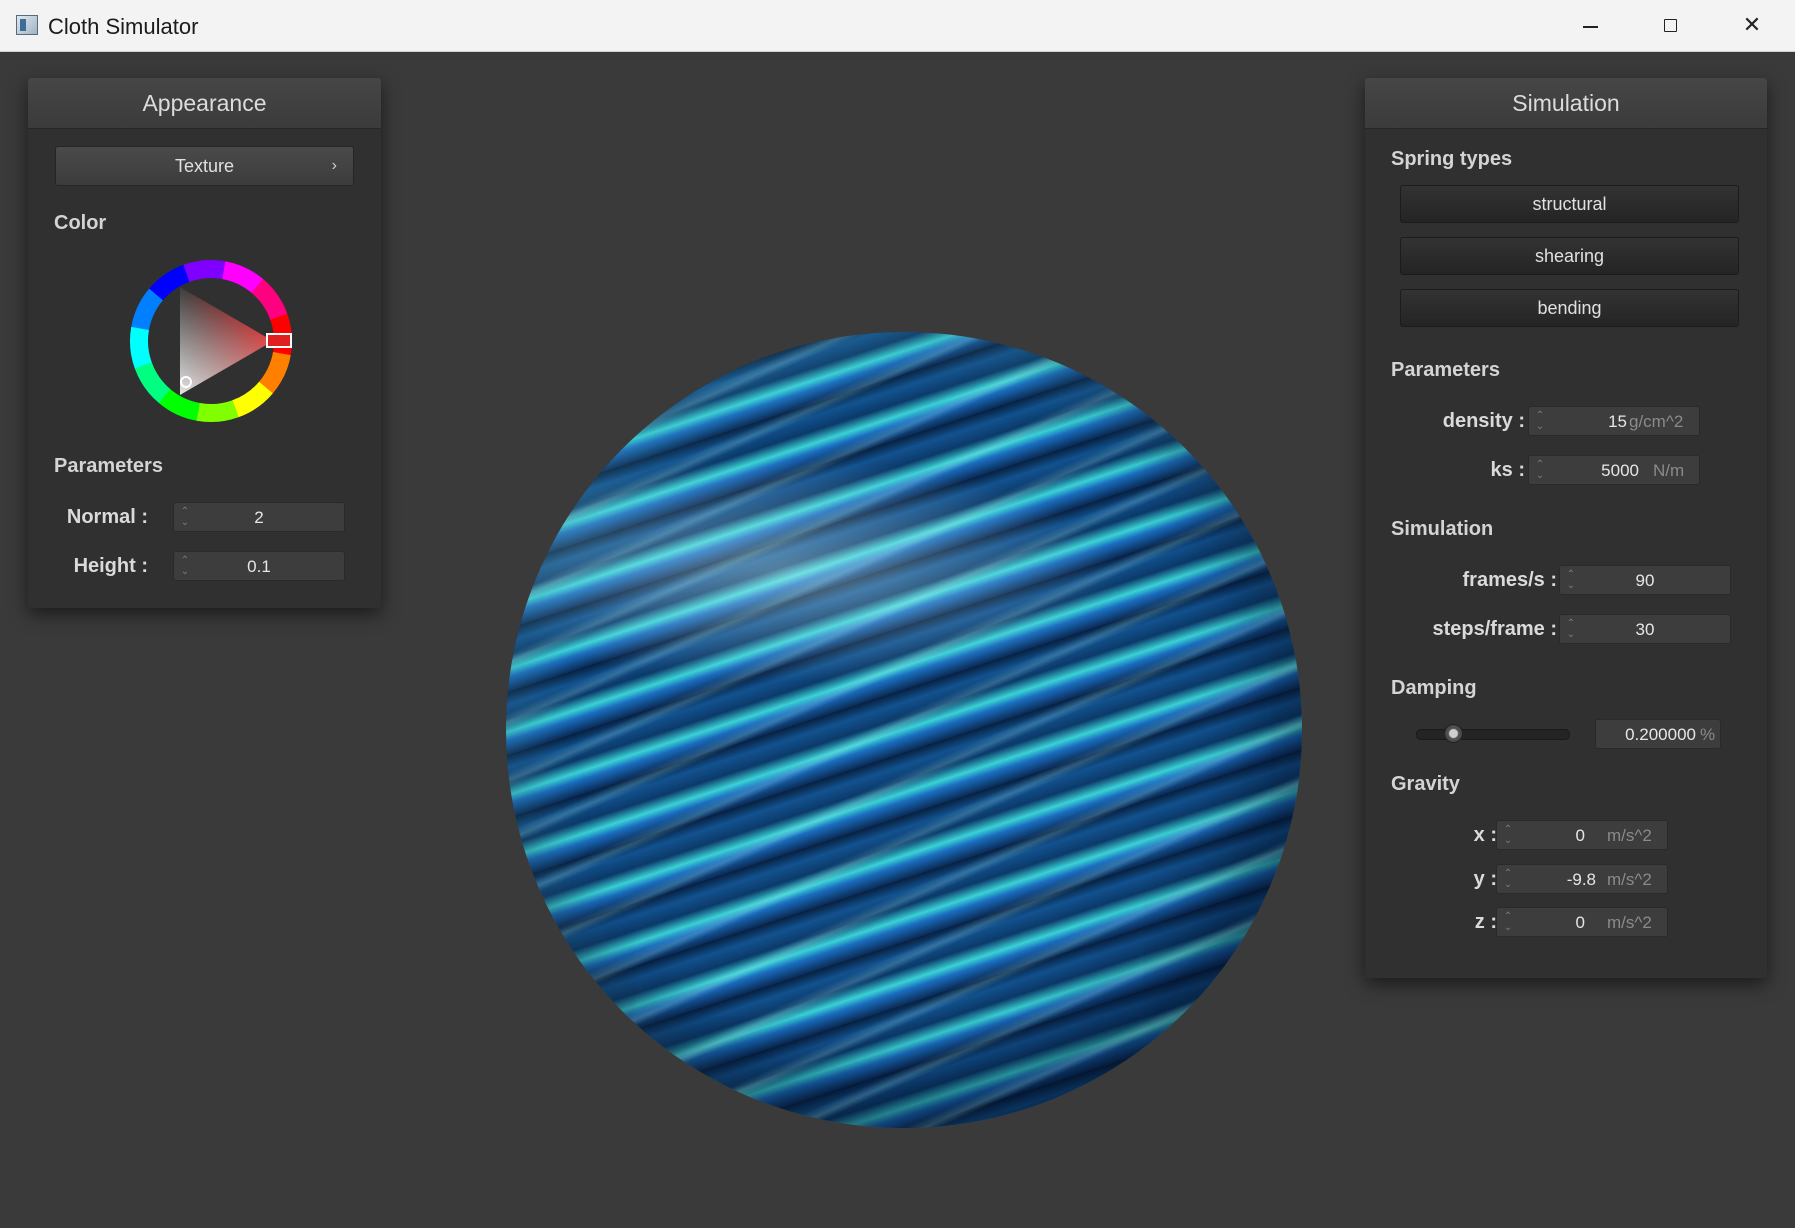  What do you see at coordinates (1483, 421) in the screenshot?
I see `density-label: density :` at bounding box center [1483, 421].